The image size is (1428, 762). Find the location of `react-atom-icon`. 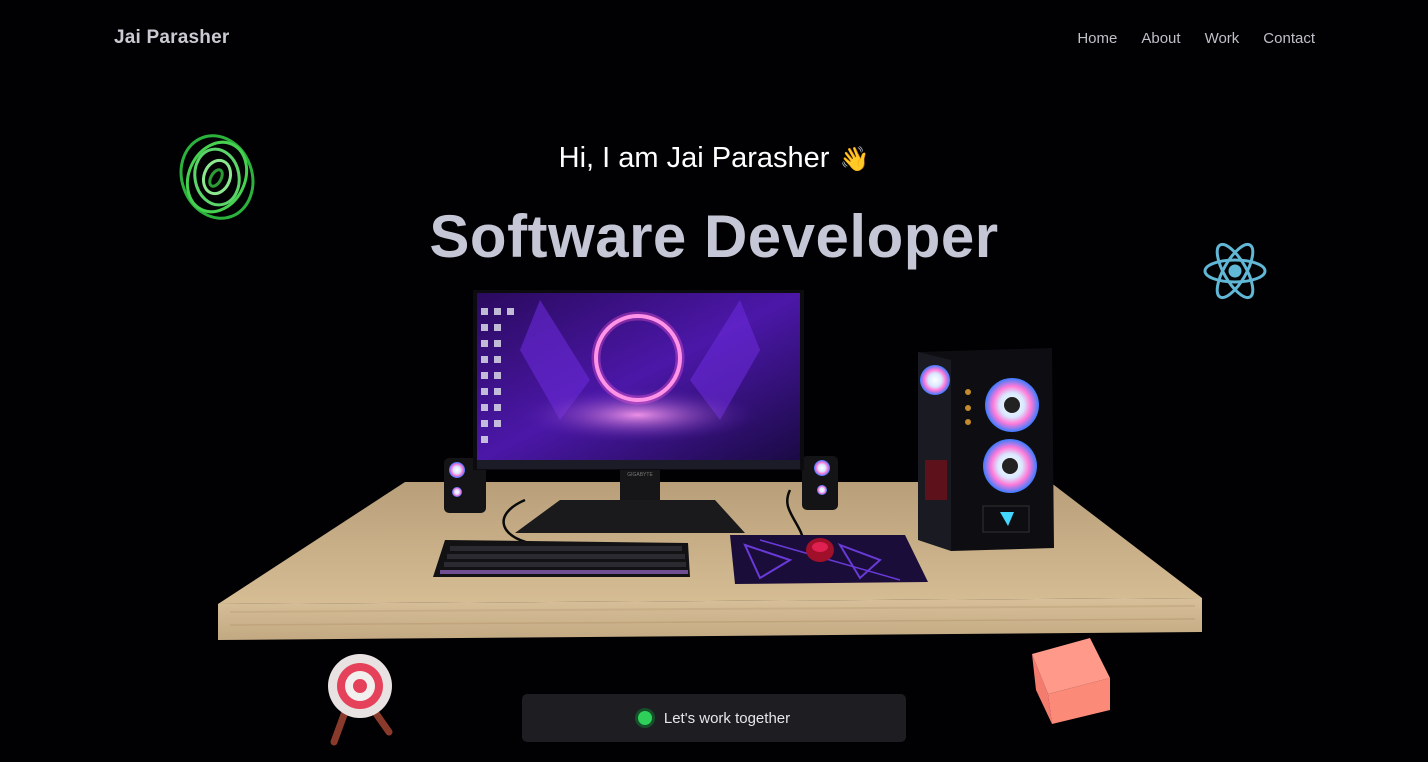

react-atom-icon is located at coordinates (1235, 271).